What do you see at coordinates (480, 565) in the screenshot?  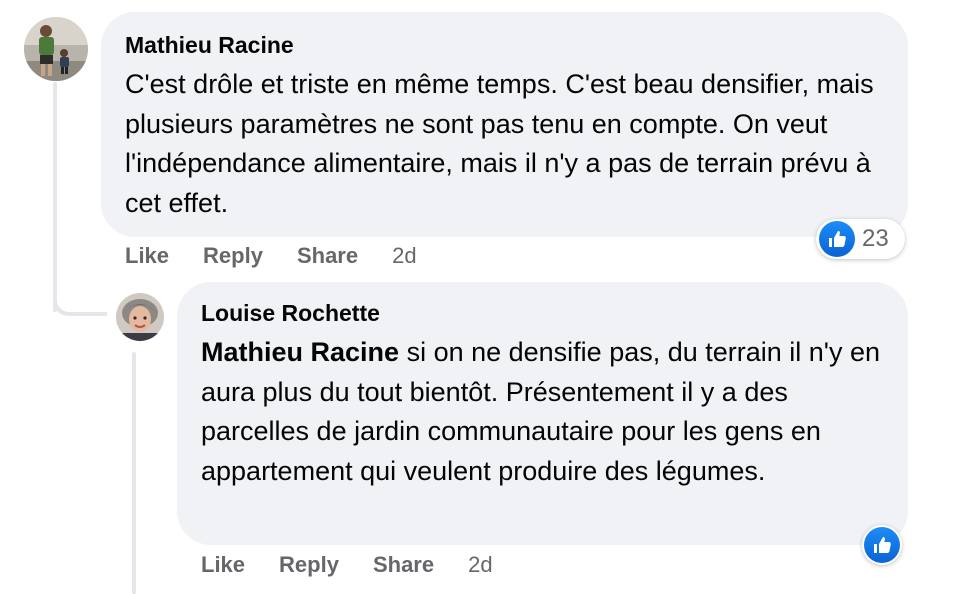 I see `reply-timestamp: 2d` at bounding box center [480, 565].